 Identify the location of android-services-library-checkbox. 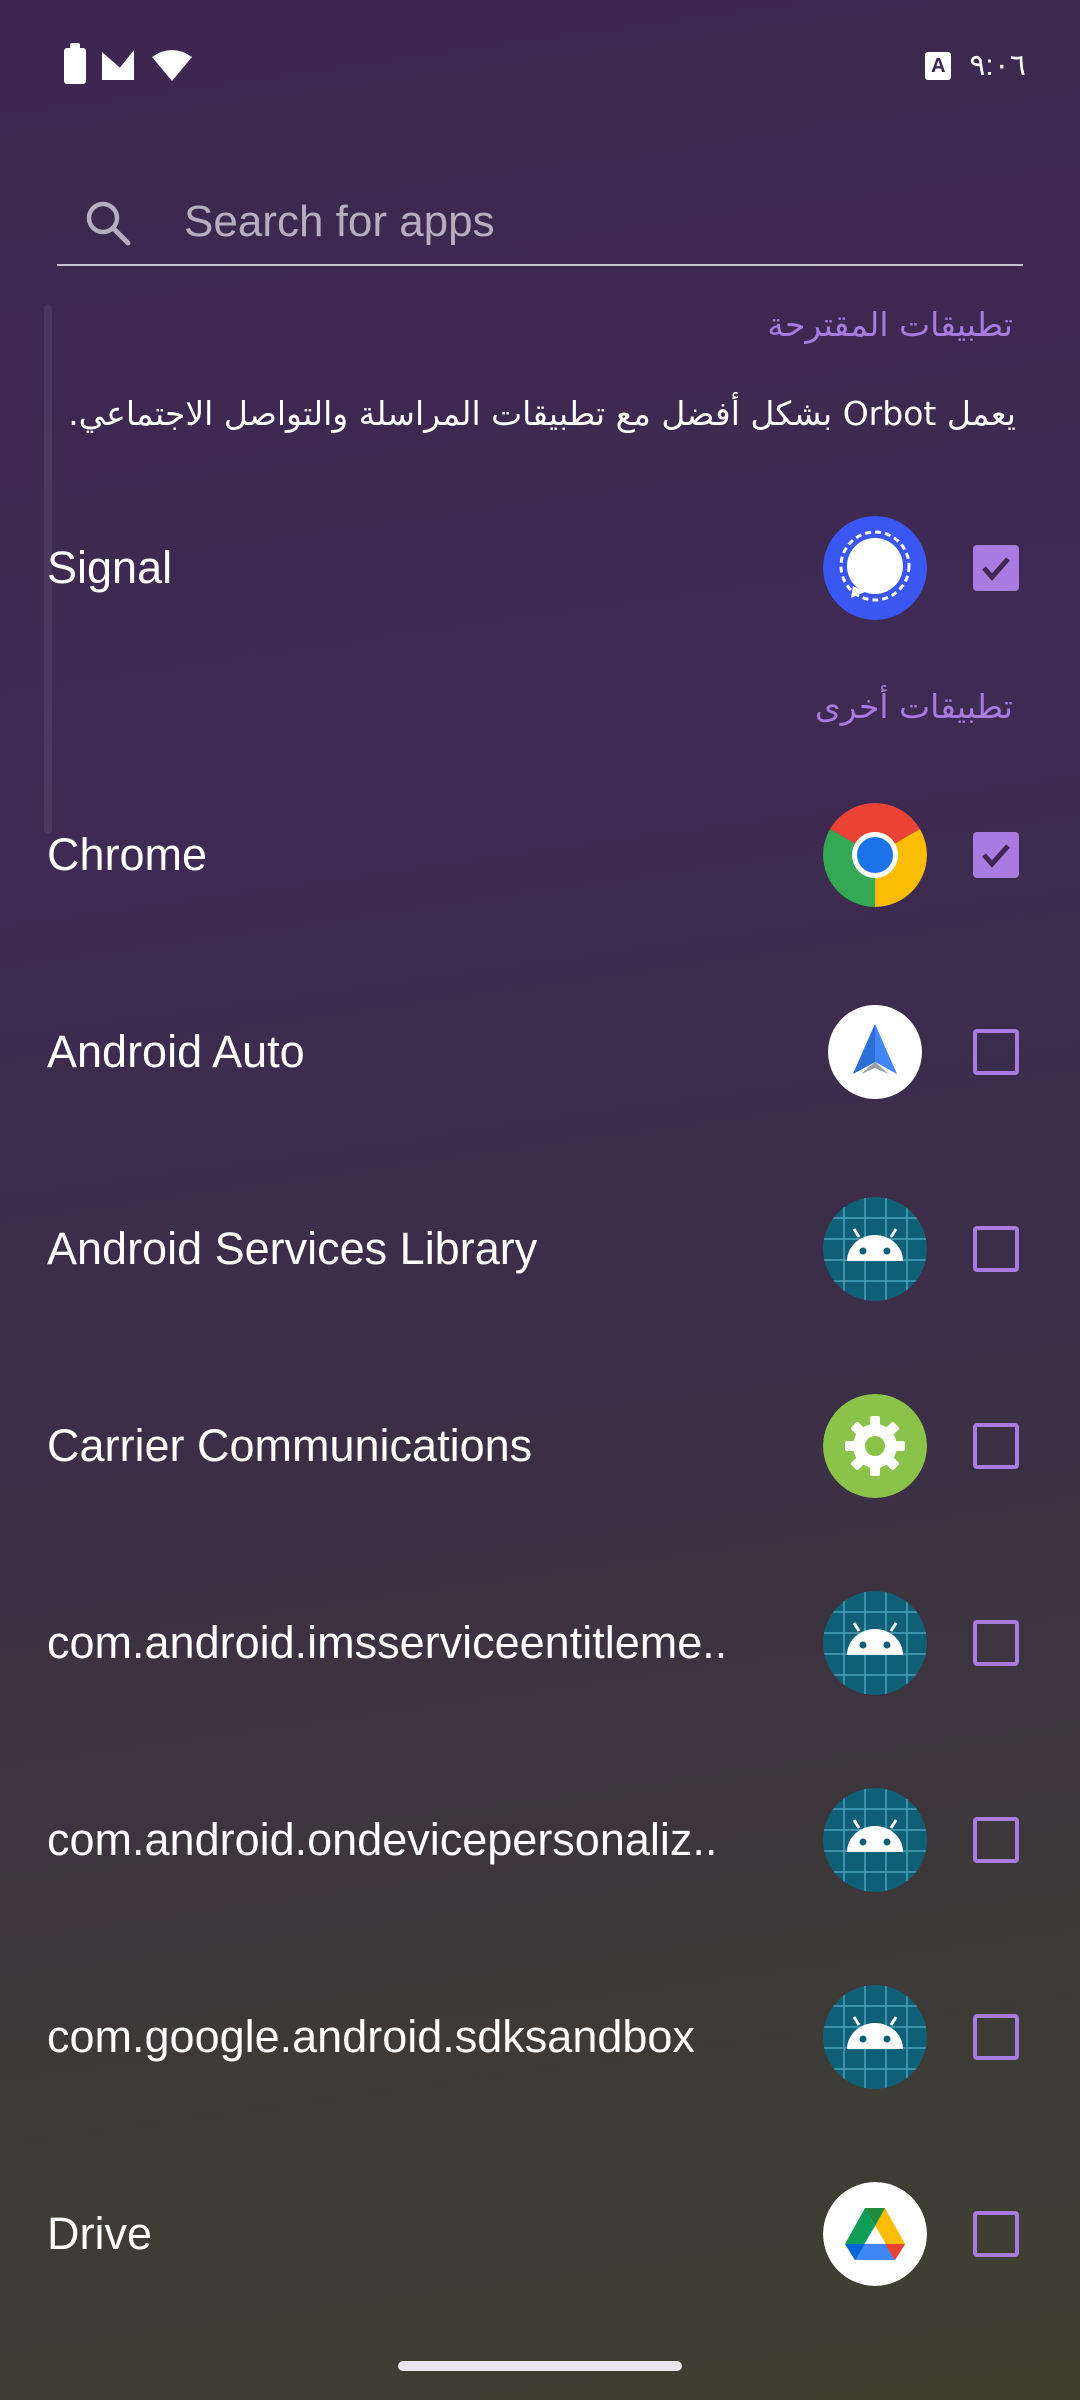
(996, 1249).